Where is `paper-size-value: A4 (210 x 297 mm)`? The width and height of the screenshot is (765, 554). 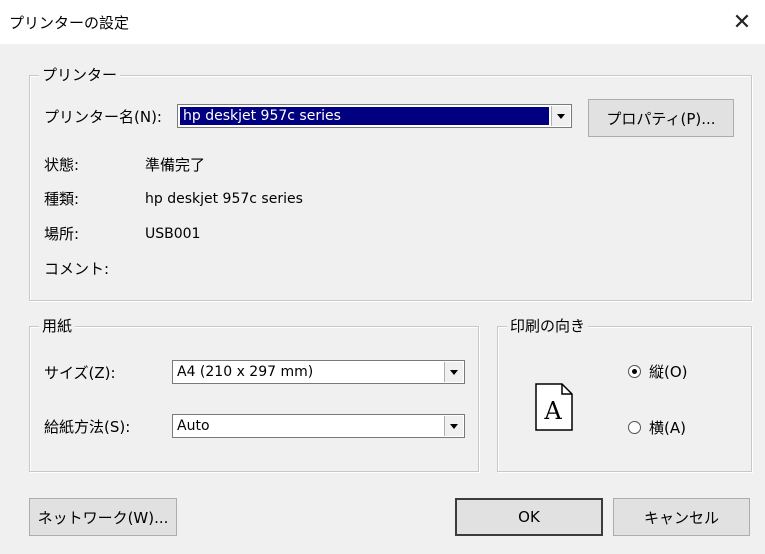 paper-size-value: A4 (210 x 297 mm) is located at coordinates (245, 372).